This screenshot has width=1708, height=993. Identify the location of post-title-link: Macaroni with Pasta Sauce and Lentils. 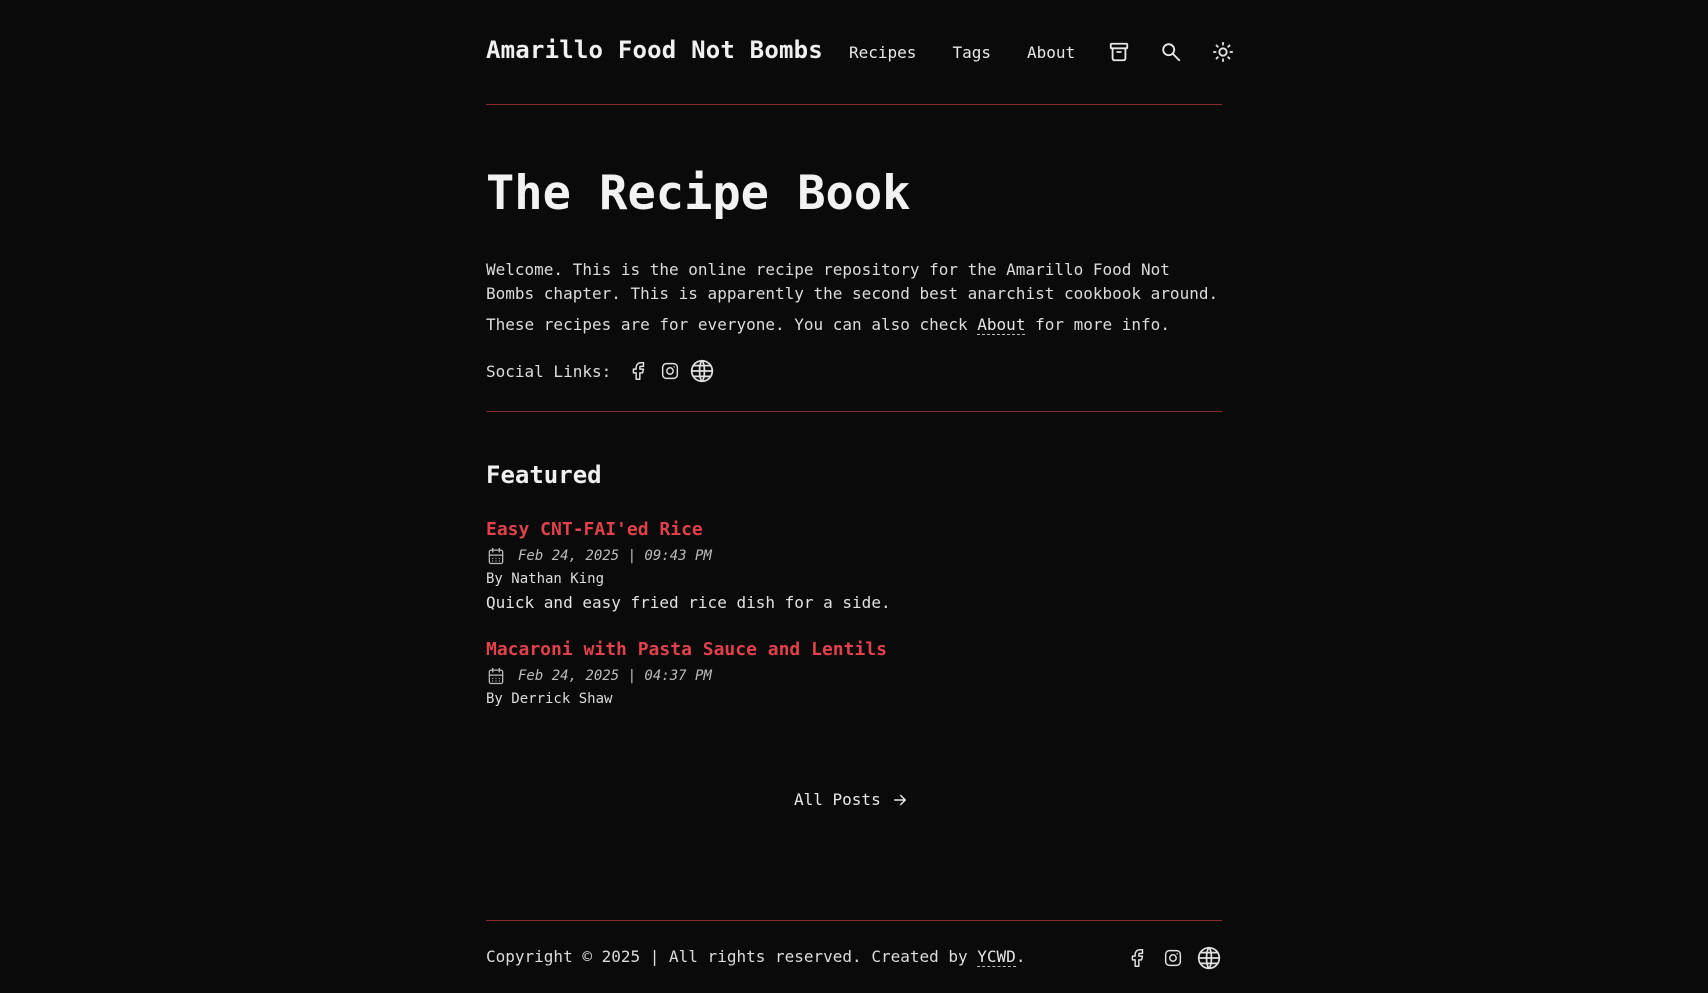
(854, 650).